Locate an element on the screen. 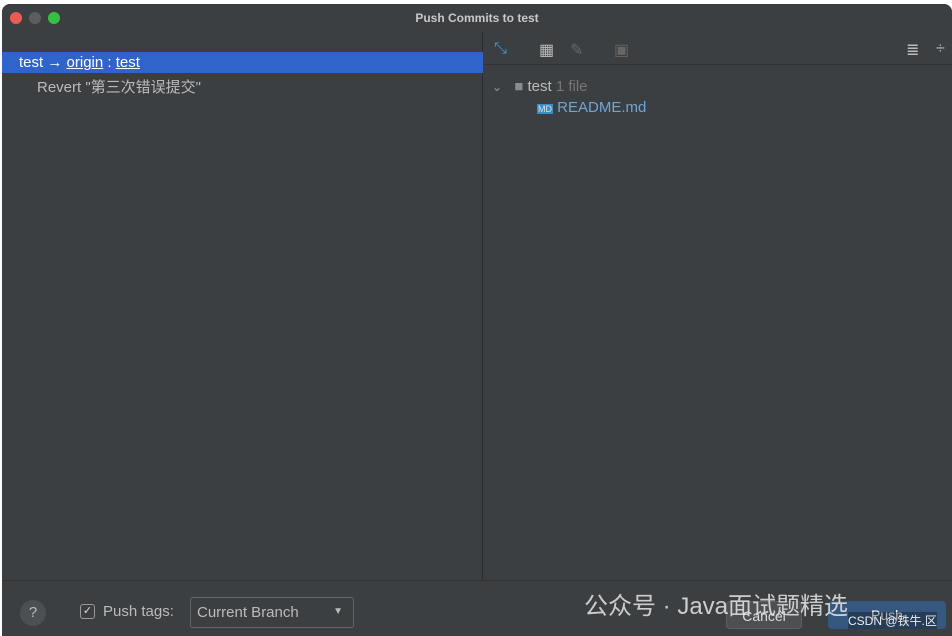 The height and width of the screenshot is (636, 952). push-tags-label: Push tags: is located at coordinates (138, 611).